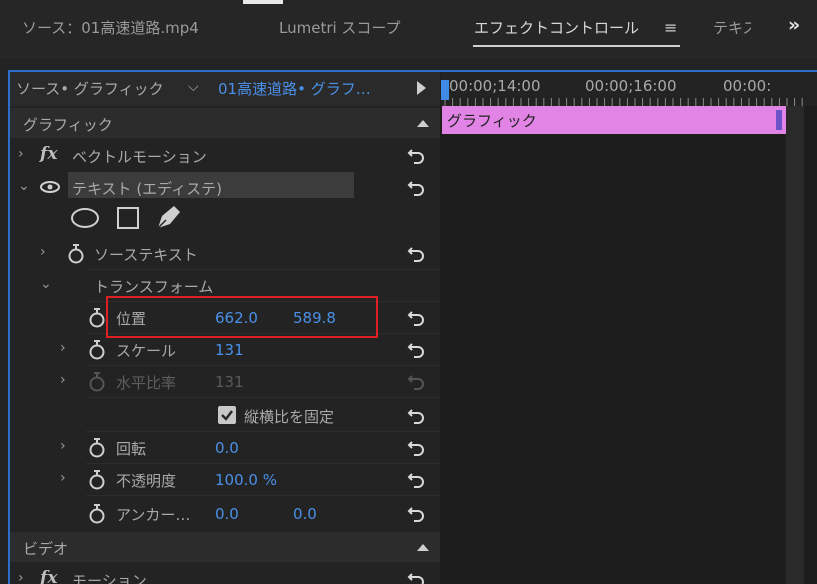 This screenshot has width=817, height=584. I want to click on mask-tools, so click(125, 217).